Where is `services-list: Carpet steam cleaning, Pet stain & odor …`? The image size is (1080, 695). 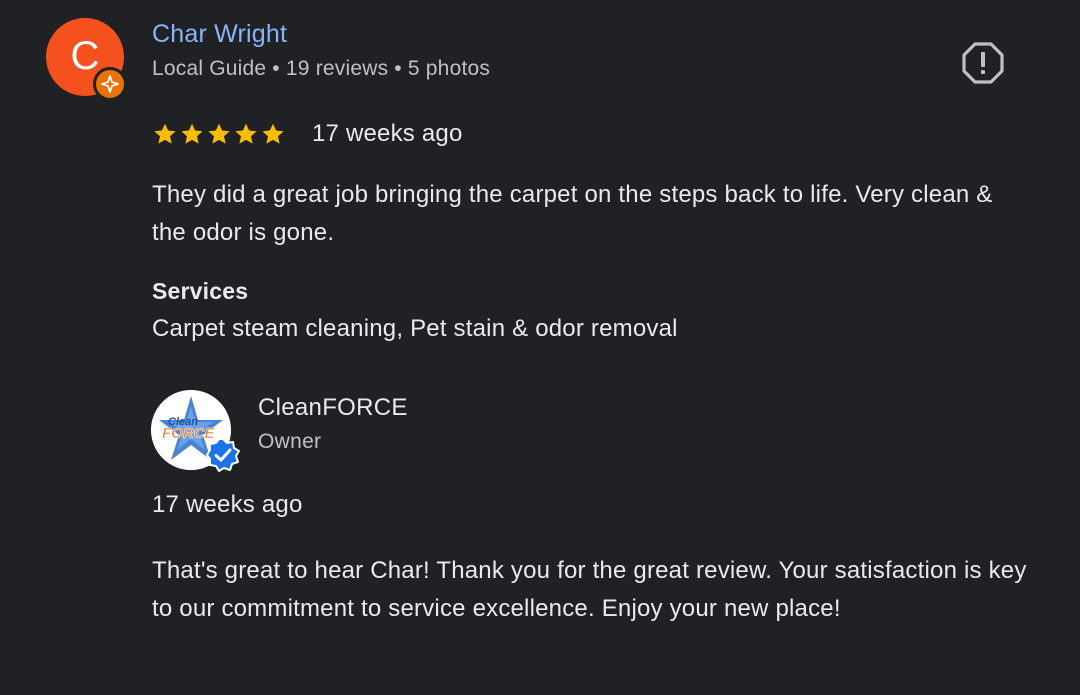 services-list: Carpet steam cleaning, Pet stain & odor … is located at coordinates (415, 328).